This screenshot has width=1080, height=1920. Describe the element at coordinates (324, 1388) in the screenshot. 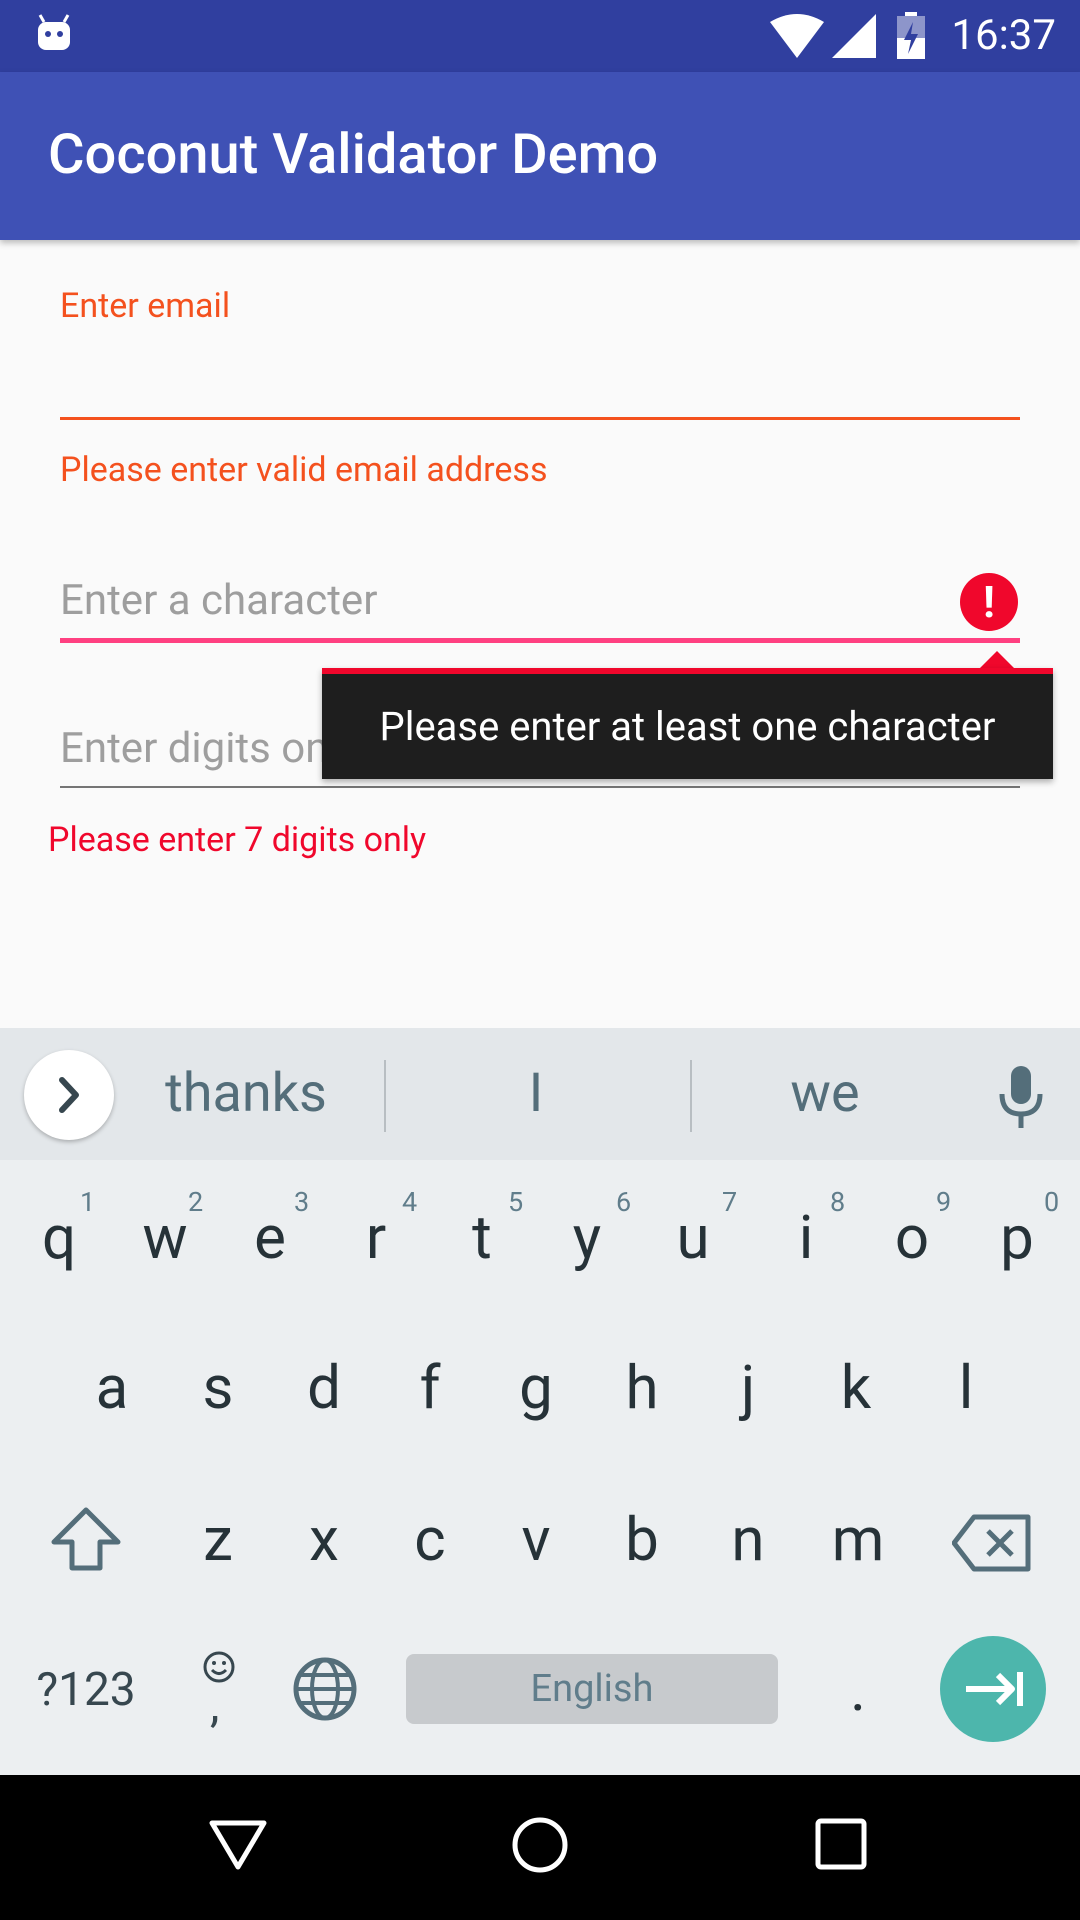

I see `key-d: d` at that location.